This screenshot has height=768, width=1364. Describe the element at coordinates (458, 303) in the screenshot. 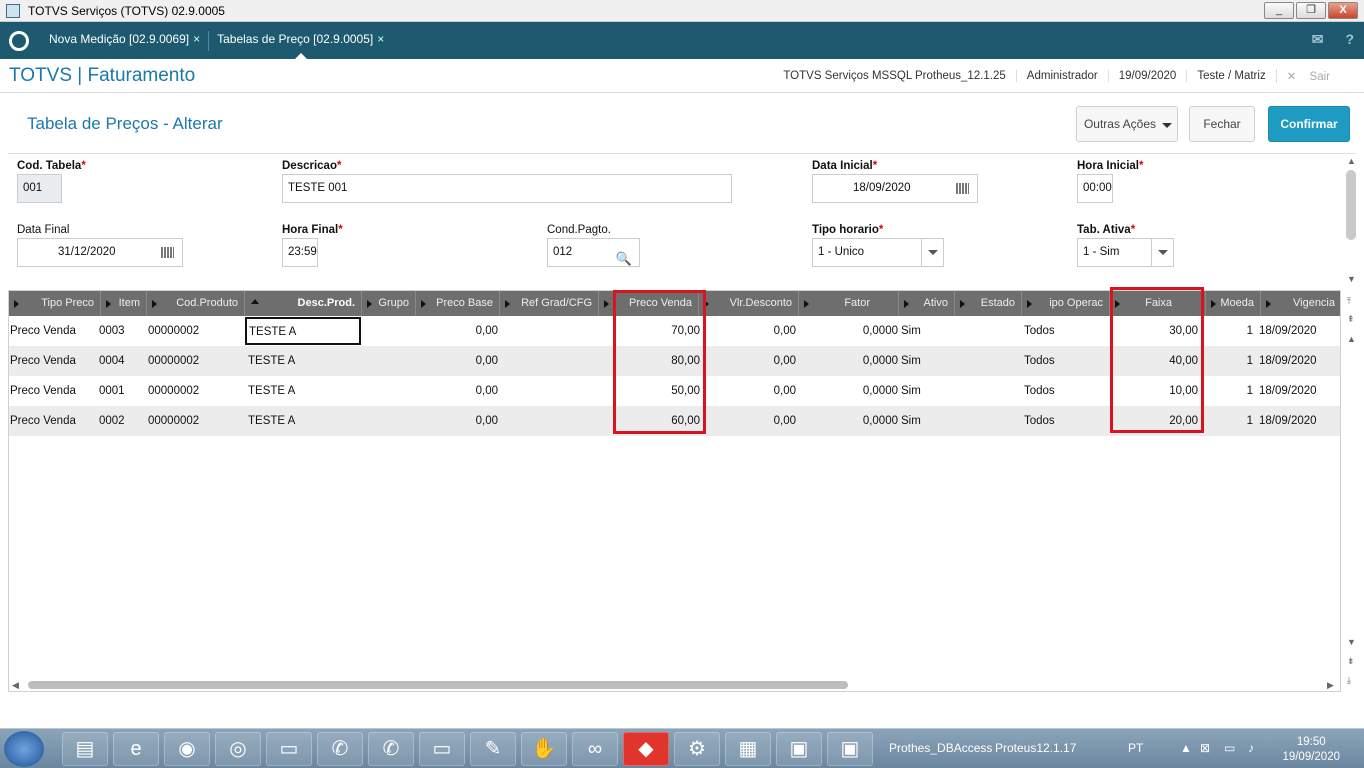

I see `col-preco-base: Preco Base` at that location.